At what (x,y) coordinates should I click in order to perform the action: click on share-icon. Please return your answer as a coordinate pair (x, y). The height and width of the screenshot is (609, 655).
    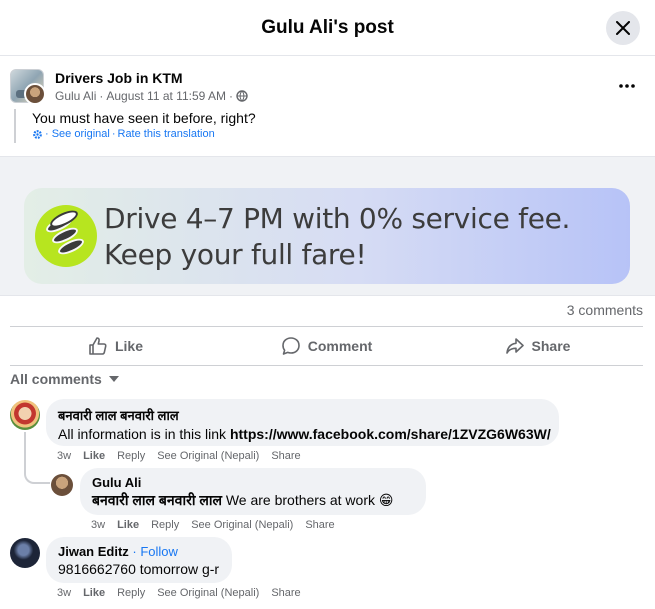
    Looking at the image, I should click on (514, 346).